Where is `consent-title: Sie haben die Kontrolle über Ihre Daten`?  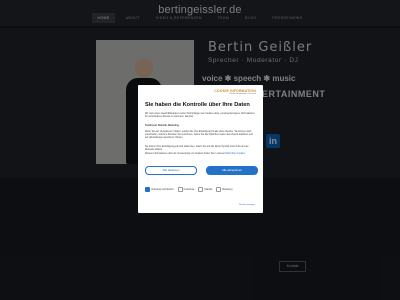 consent-title: Sie haben die Kontrolle über Ihre Daten is located at coordinates (197, 105).